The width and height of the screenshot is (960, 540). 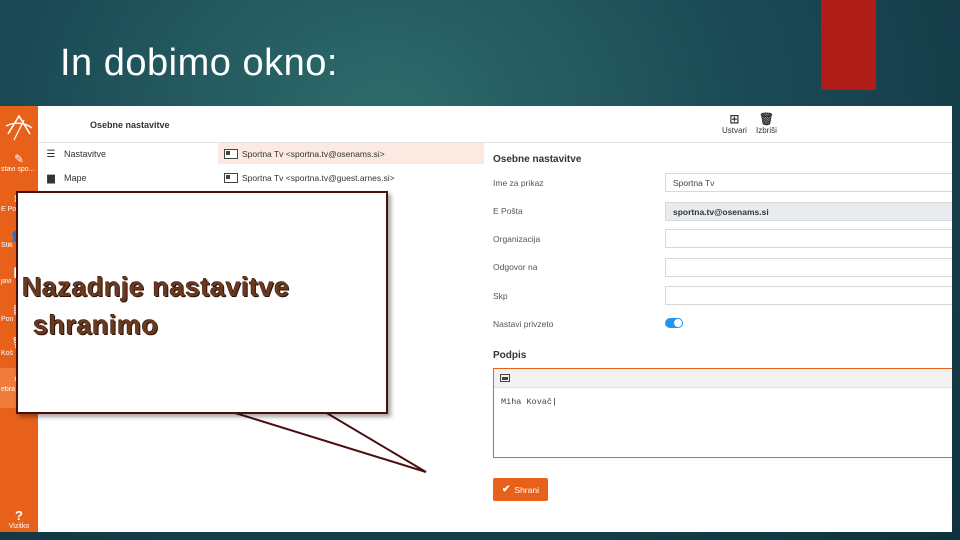 I want to click on folder-icon: ▆, so click(x=51, y=178).